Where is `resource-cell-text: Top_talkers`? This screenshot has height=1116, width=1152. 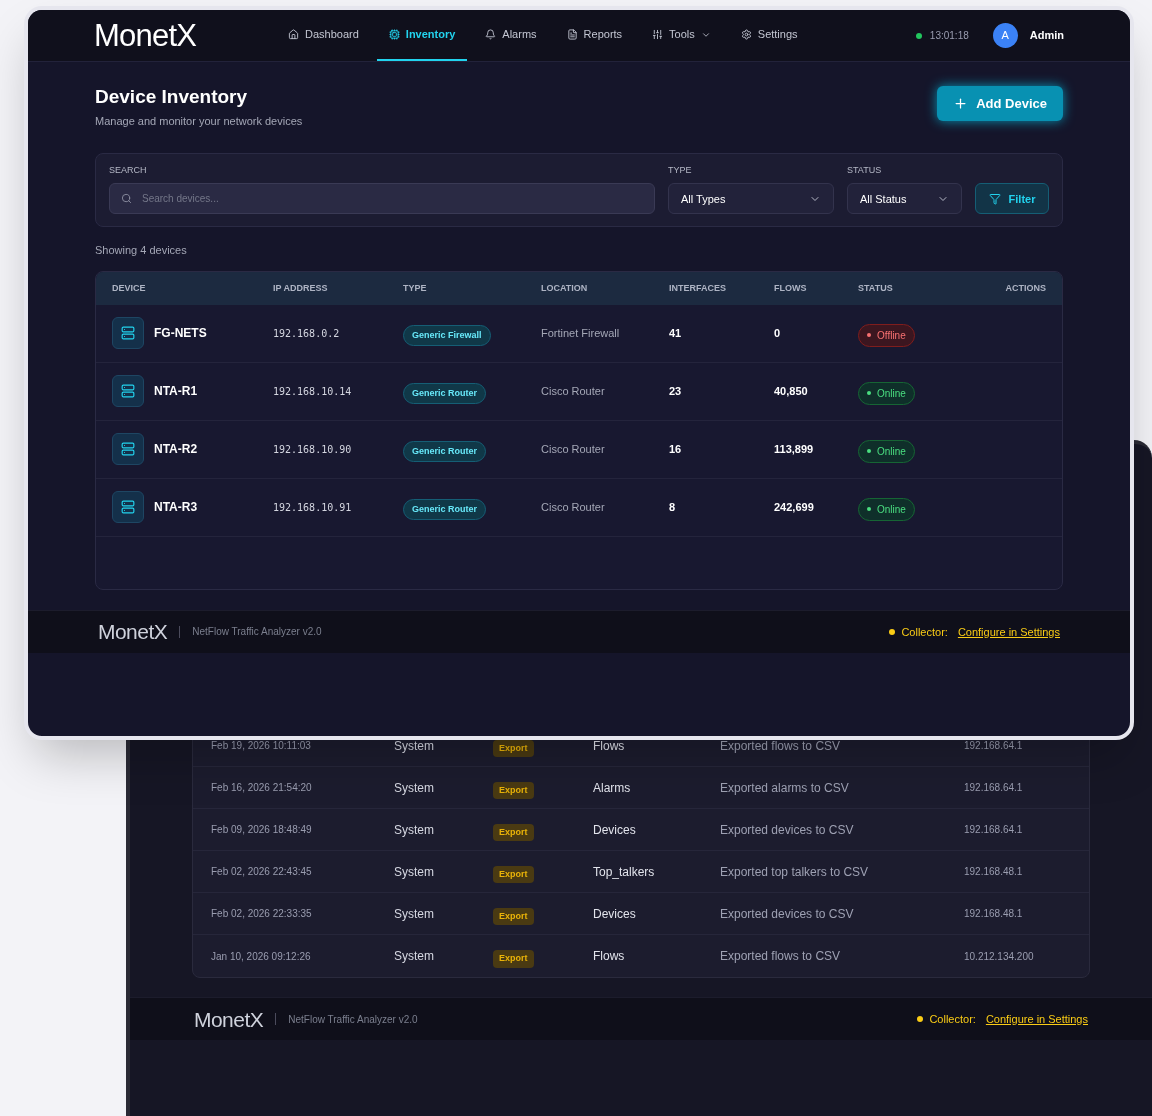 resource-cell-text: Top_talkers is located at coordinates (624, 872).